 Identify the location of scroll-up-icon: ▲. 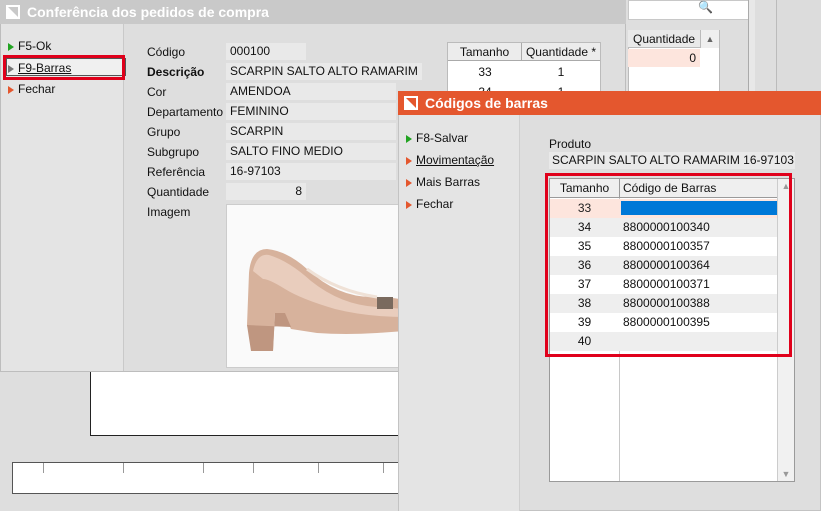
(709, 39).